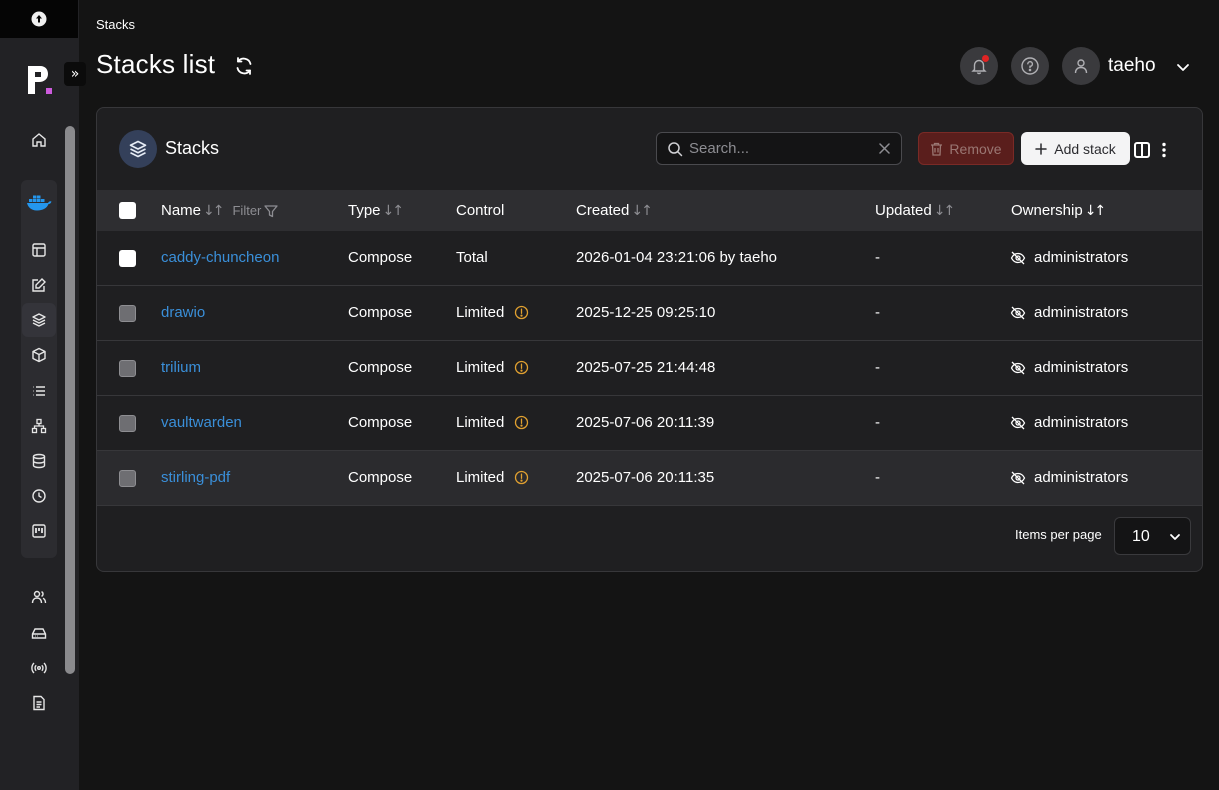 Image resolution: width=1219 pixels, height=790 pixels. What do you see at coordinates (646, 367) in the screenshot?
I see `stack-created: 2025-07-25 21:44:48` at bounding box center [646, 367].